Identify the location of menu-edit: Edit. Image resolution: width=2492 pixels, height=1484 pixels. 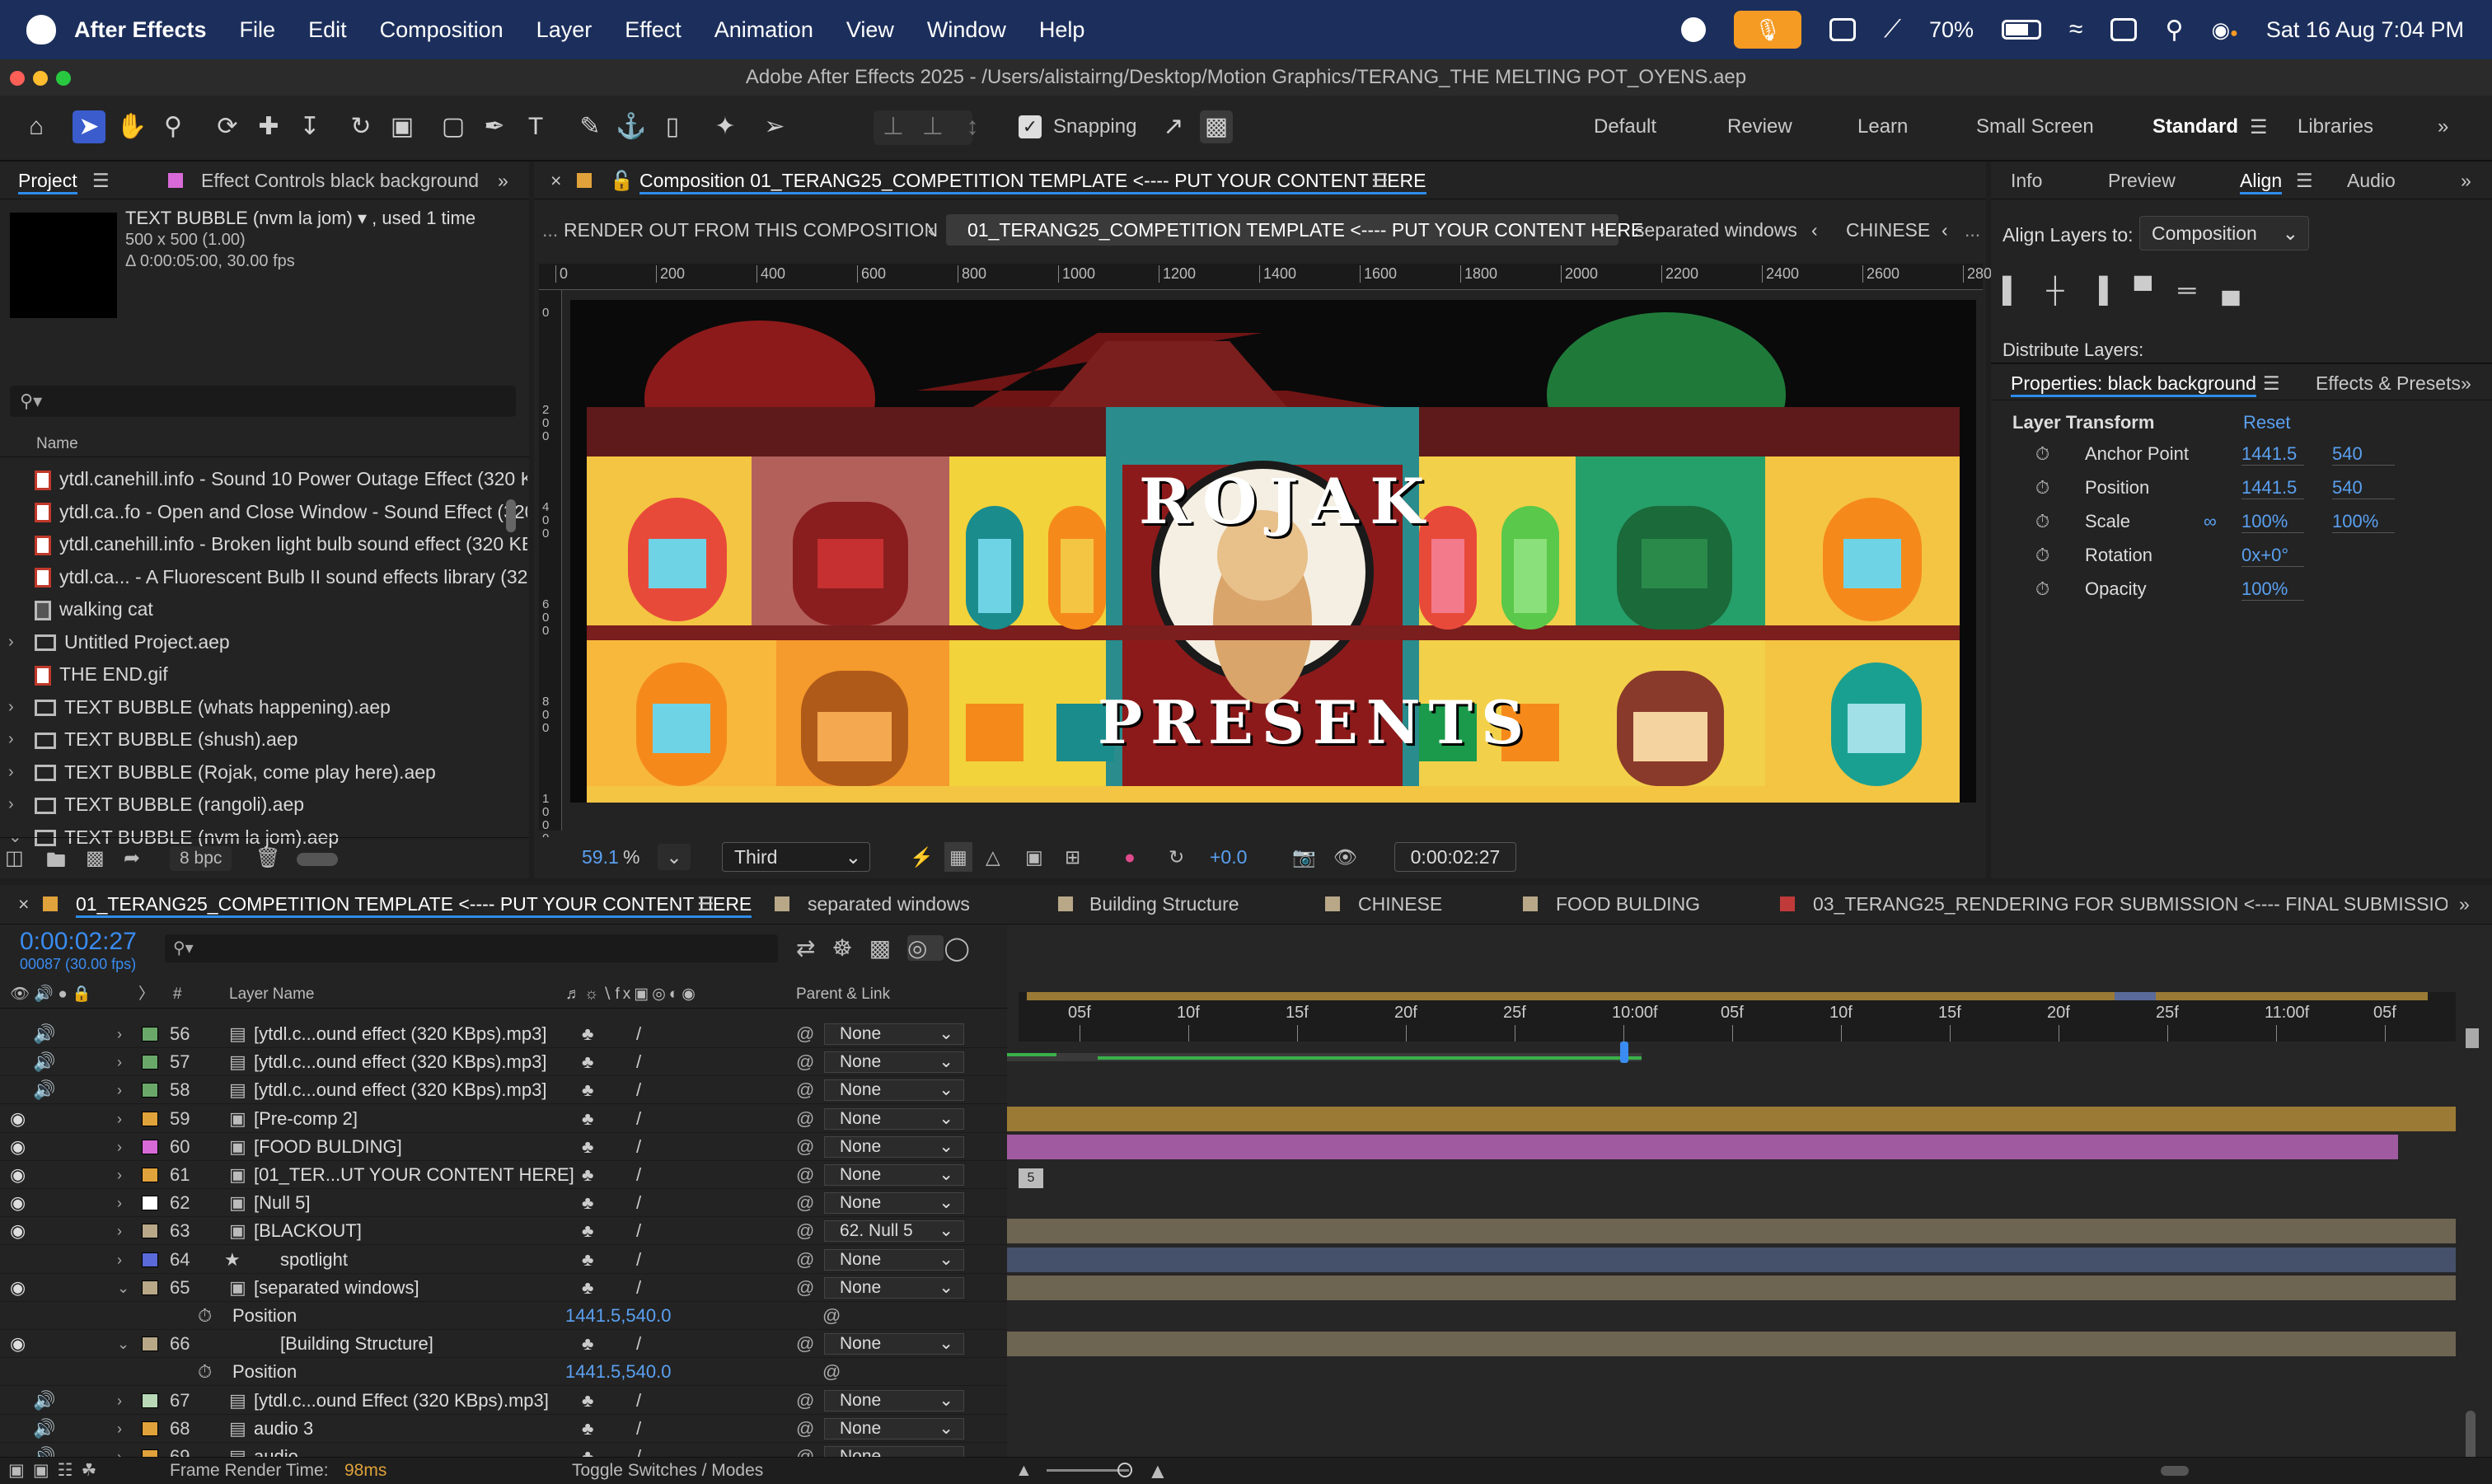
(327, 30).